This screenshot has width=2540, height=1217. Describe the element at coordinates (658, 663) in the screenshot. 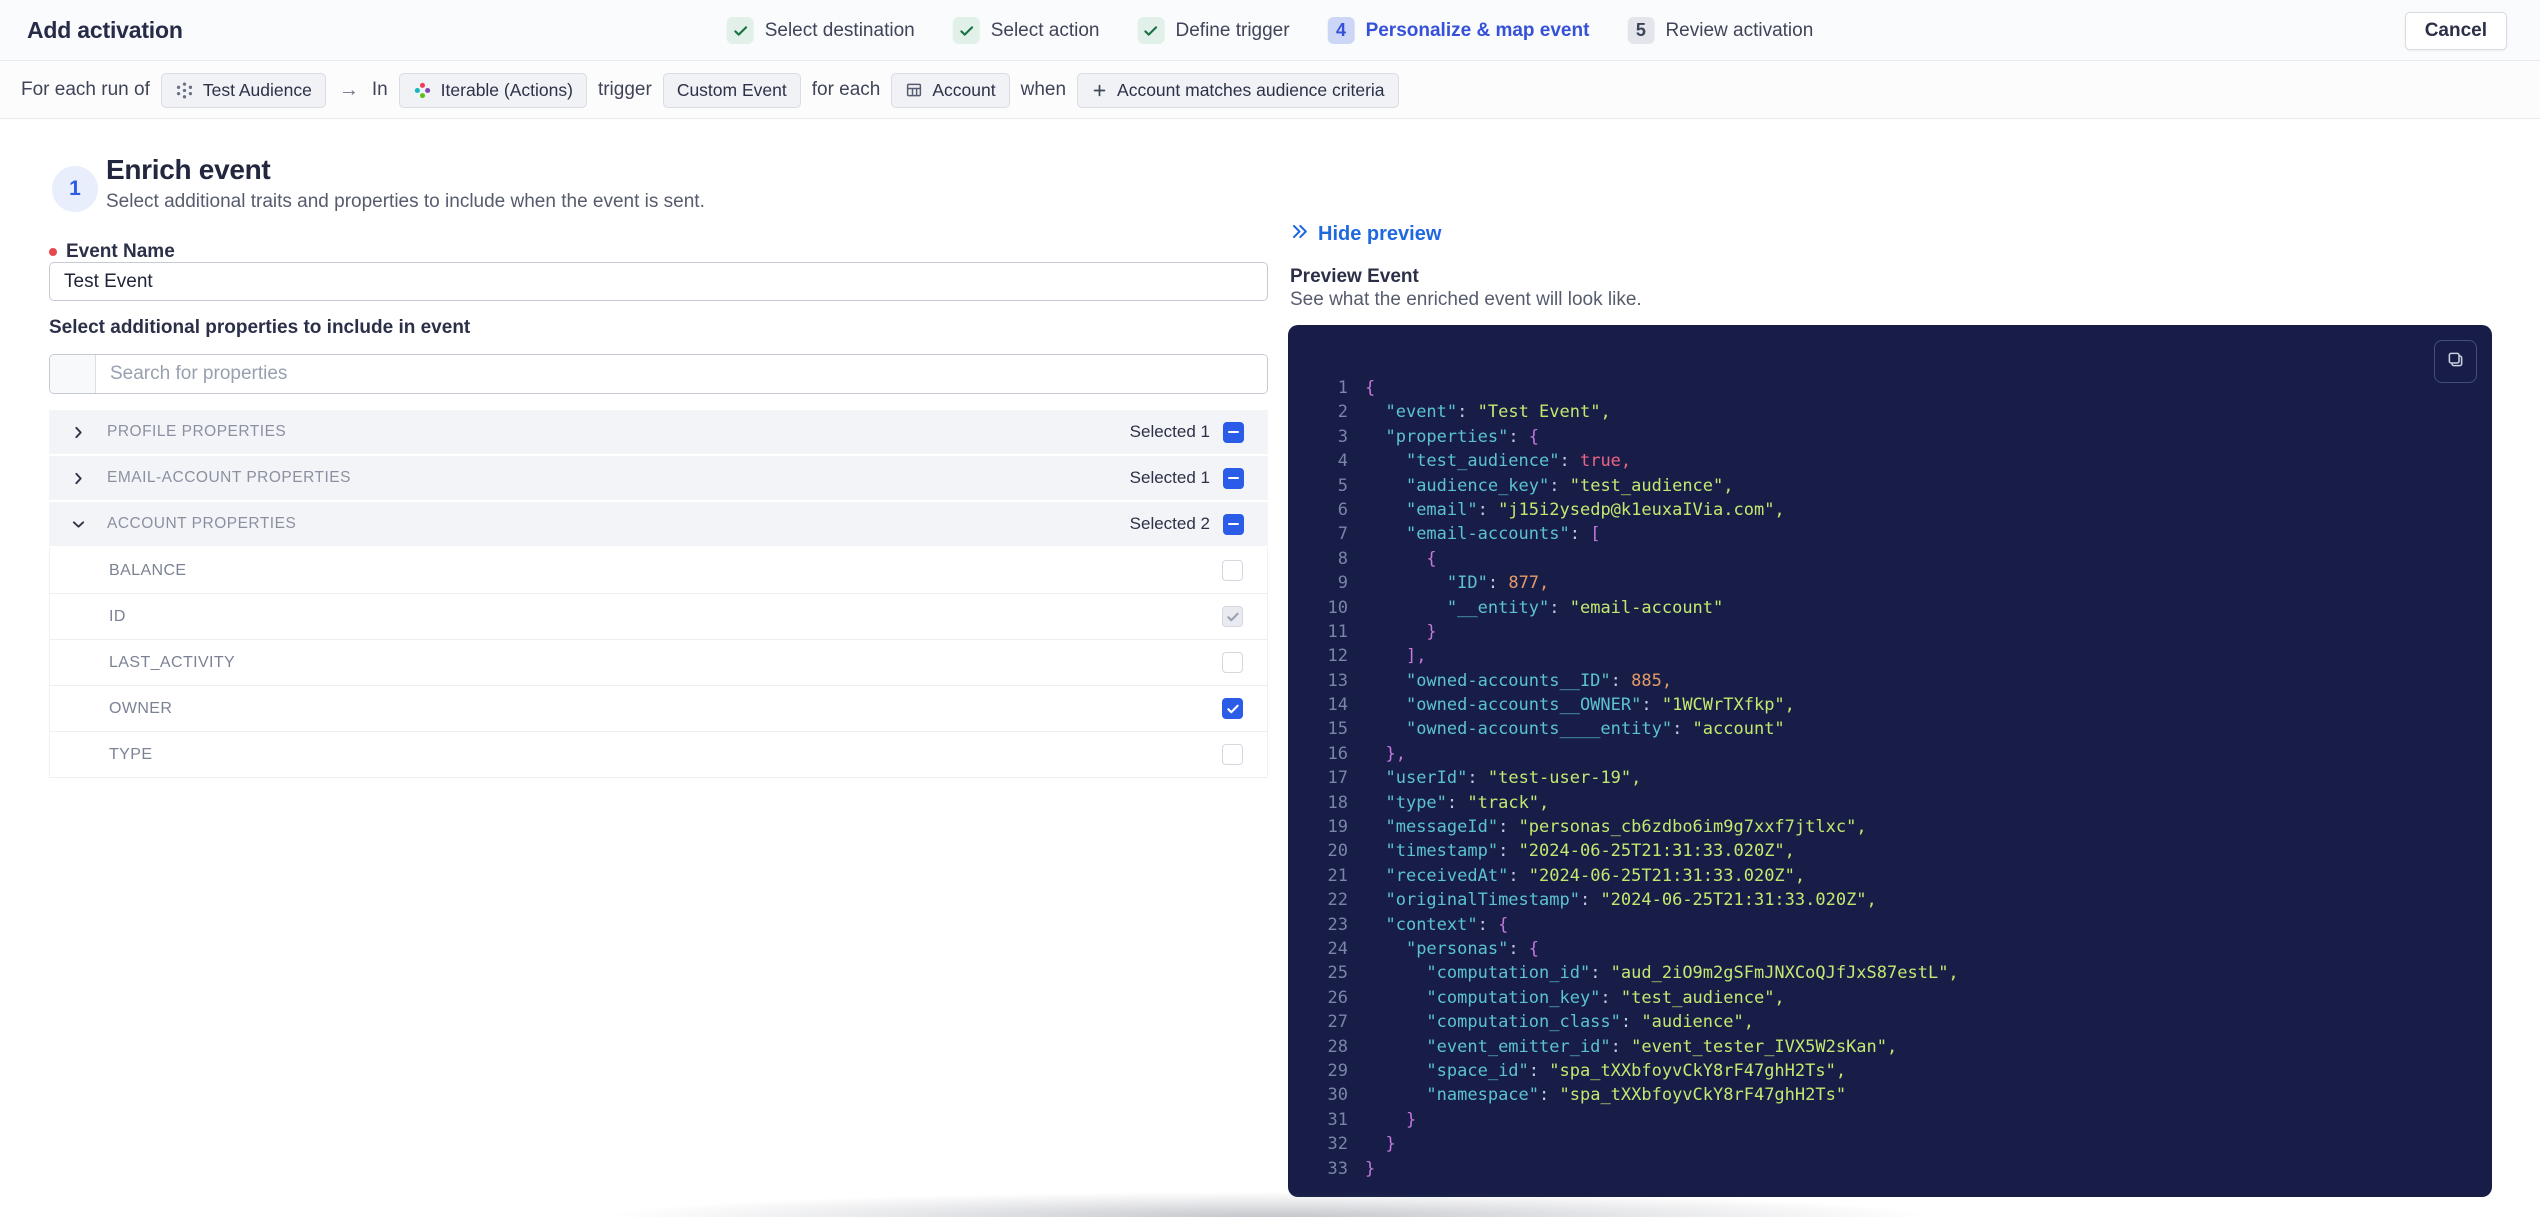

I see `group-items: BALANCE ID LAST_ACTIVITY OWNER TYPE` at that location.